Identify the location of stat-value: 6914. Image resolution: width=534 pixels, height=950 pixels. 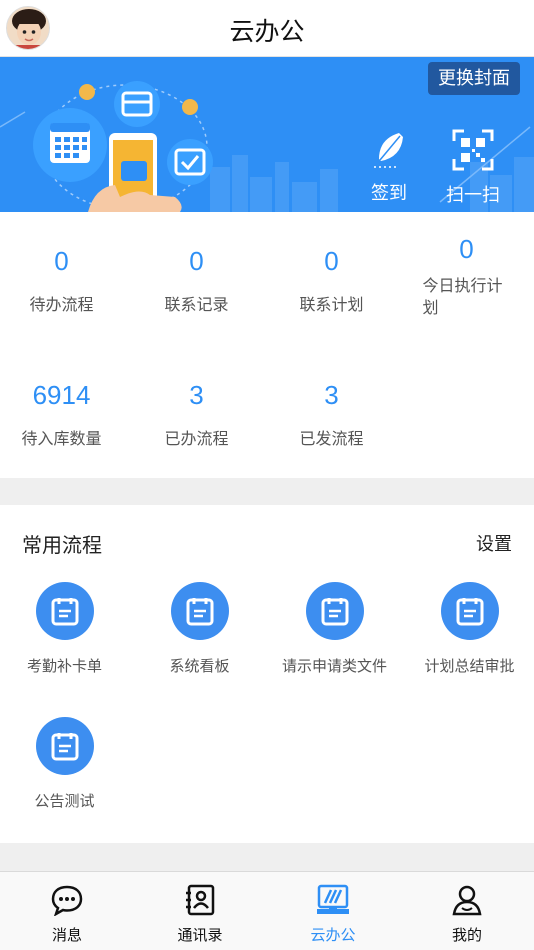
(61, 395).